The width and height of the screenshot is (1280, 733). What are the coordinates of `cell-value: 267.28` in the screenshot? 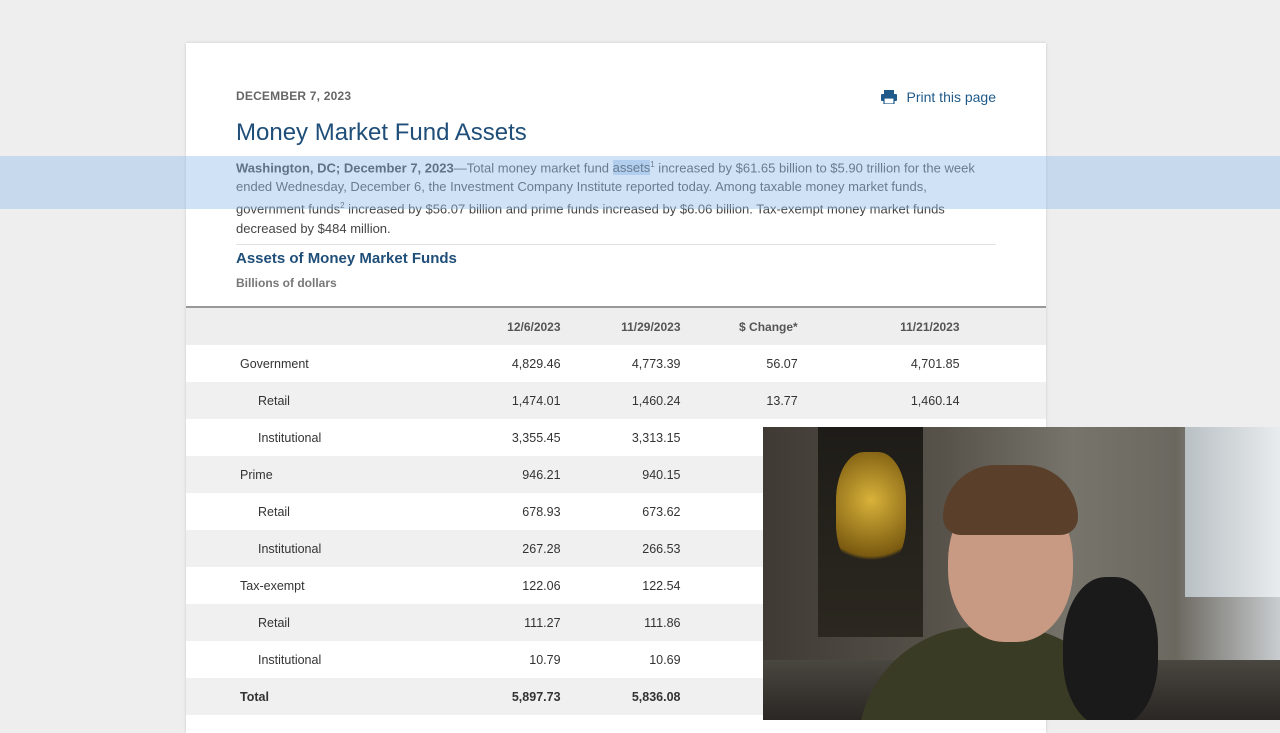 It's located at (486, 548).